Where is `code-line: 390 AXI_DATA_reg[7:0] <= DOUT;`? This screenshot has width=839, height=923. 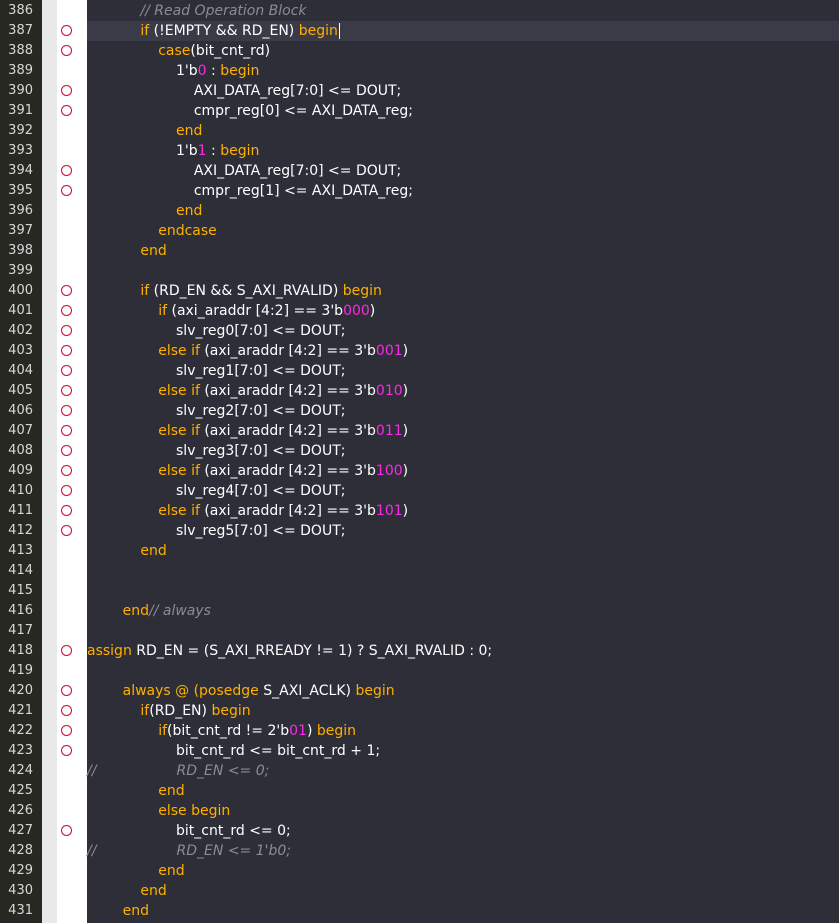 code-line: 390 AXI_DATA_reg[7:0] <= DOUT; is located at coordinates (419, 91).